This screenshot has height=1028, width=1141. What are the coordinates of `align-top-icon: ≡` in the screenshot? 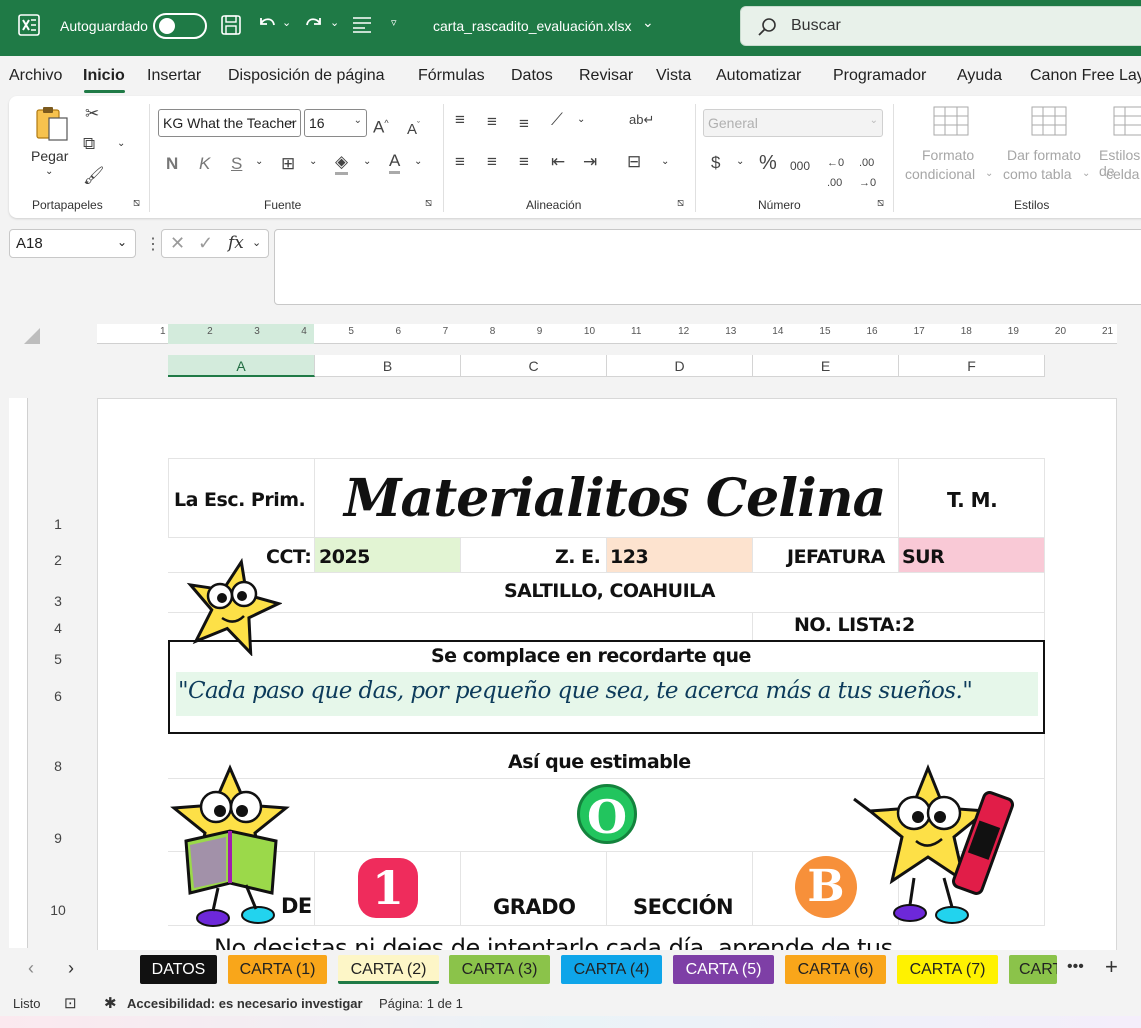 It's located at (460, 120).